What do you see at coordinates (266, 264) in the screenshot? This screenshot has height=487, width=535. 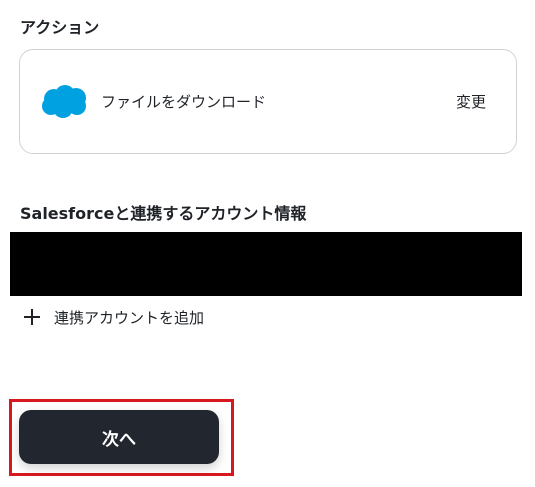 I see `redacted-account-info` at bounding box center [266, 264].